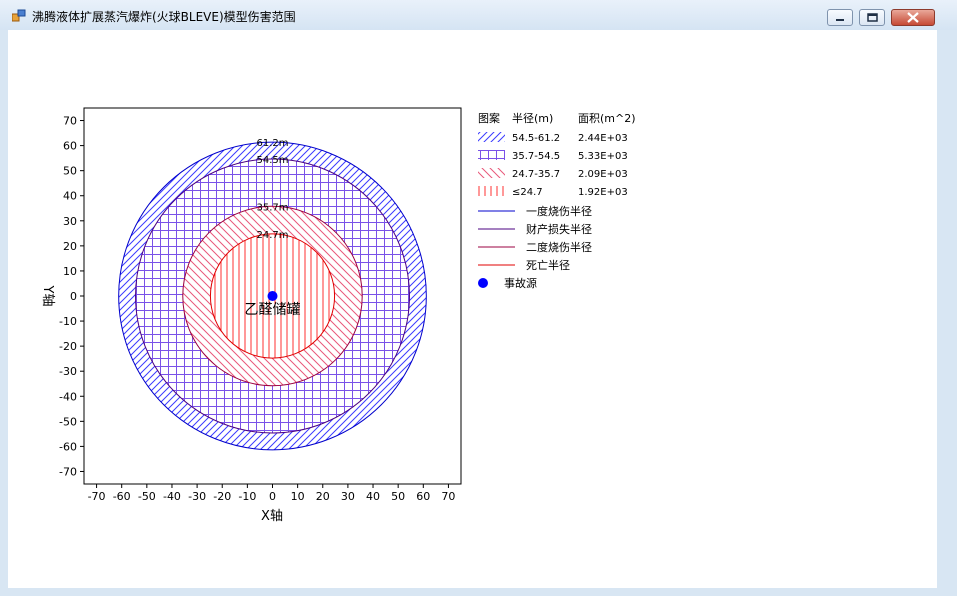 The image size is (957, 596). Describe the element at coordinates (272, 143) in the screenshot. I see `ring-label: 61.2m` at that location.